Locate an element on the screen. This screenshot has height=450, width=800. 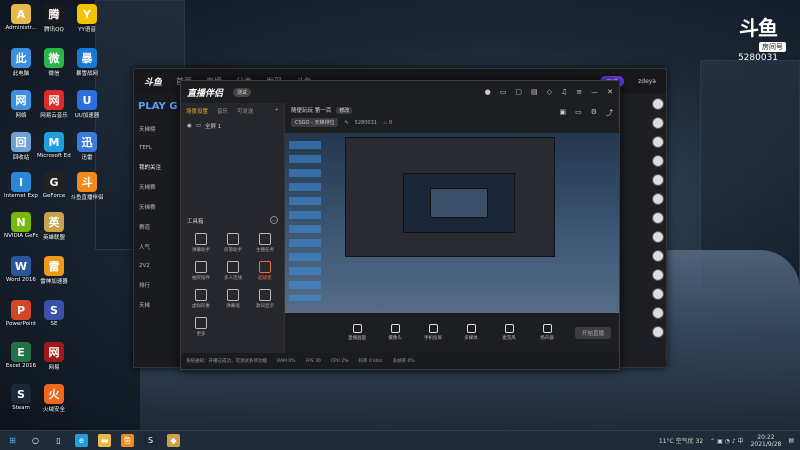
add-scene-icon: + is located at coordinates (276, 111).